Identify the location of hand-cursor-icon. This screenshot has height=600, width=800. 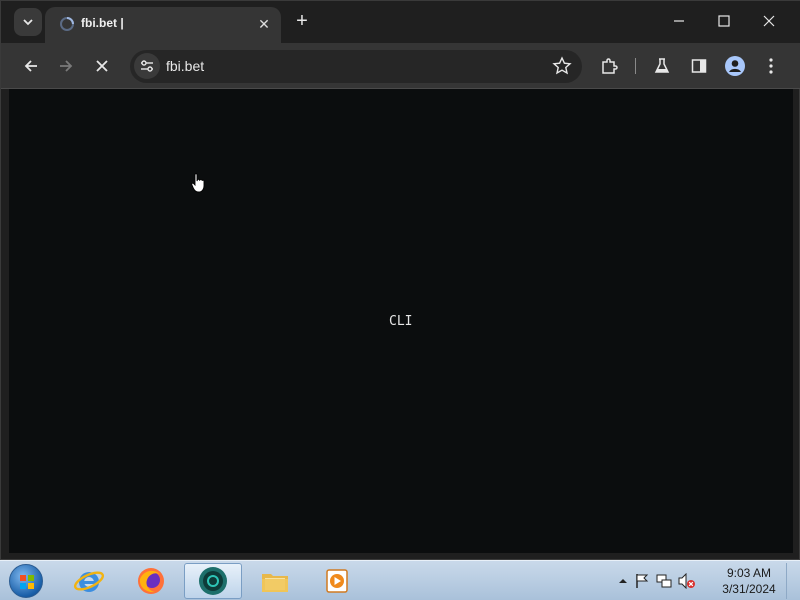
(198, 183).